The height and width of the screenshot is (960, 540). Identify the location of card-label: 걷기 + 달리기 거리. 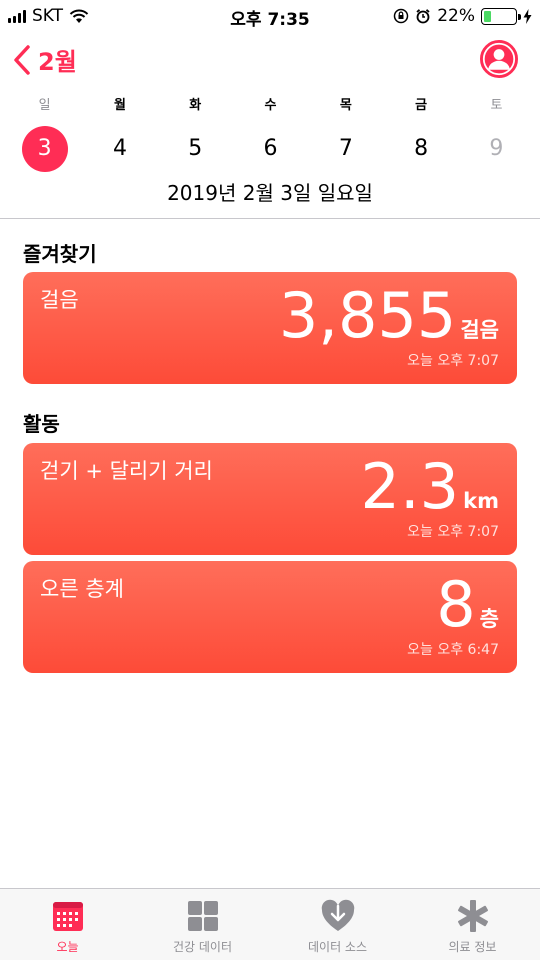
(126, 471).